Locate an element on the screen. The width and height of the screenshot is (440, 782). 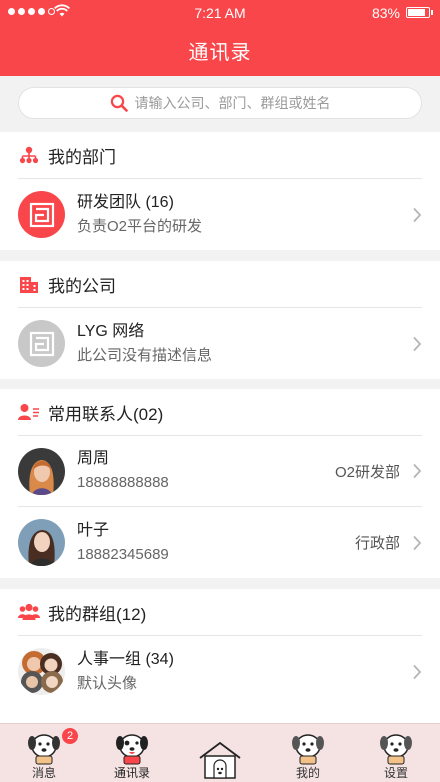
company-avatar is located at coordinates (41, 343).